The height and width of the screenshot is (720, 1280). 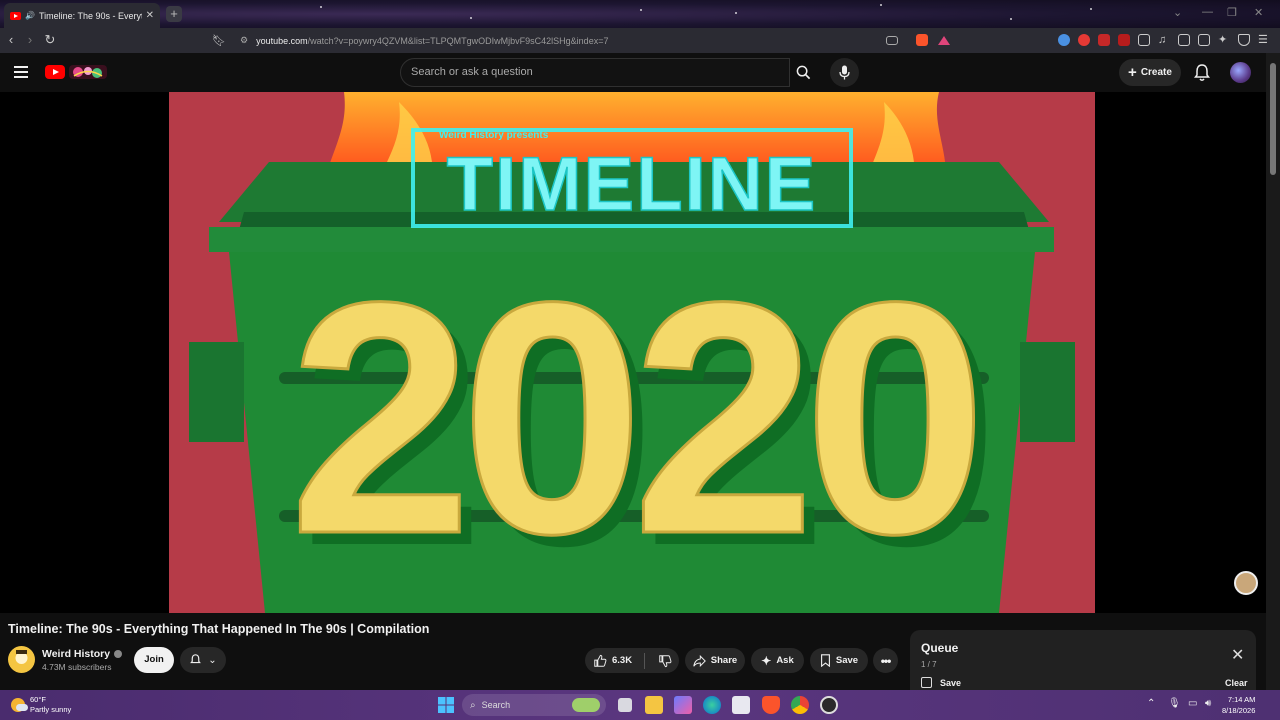 I want to click on tab-close-icon: ✕, so click(x=150, y=15).